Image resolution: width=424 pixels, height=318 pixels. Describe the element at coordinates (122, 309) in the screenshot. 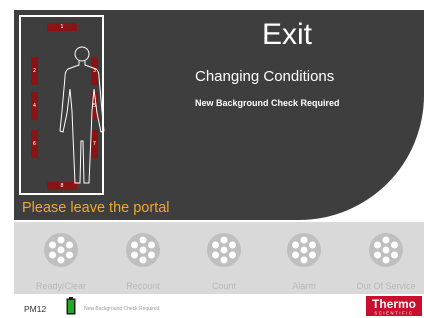

I see `footer-status-text: New Background Check Required` at that location.